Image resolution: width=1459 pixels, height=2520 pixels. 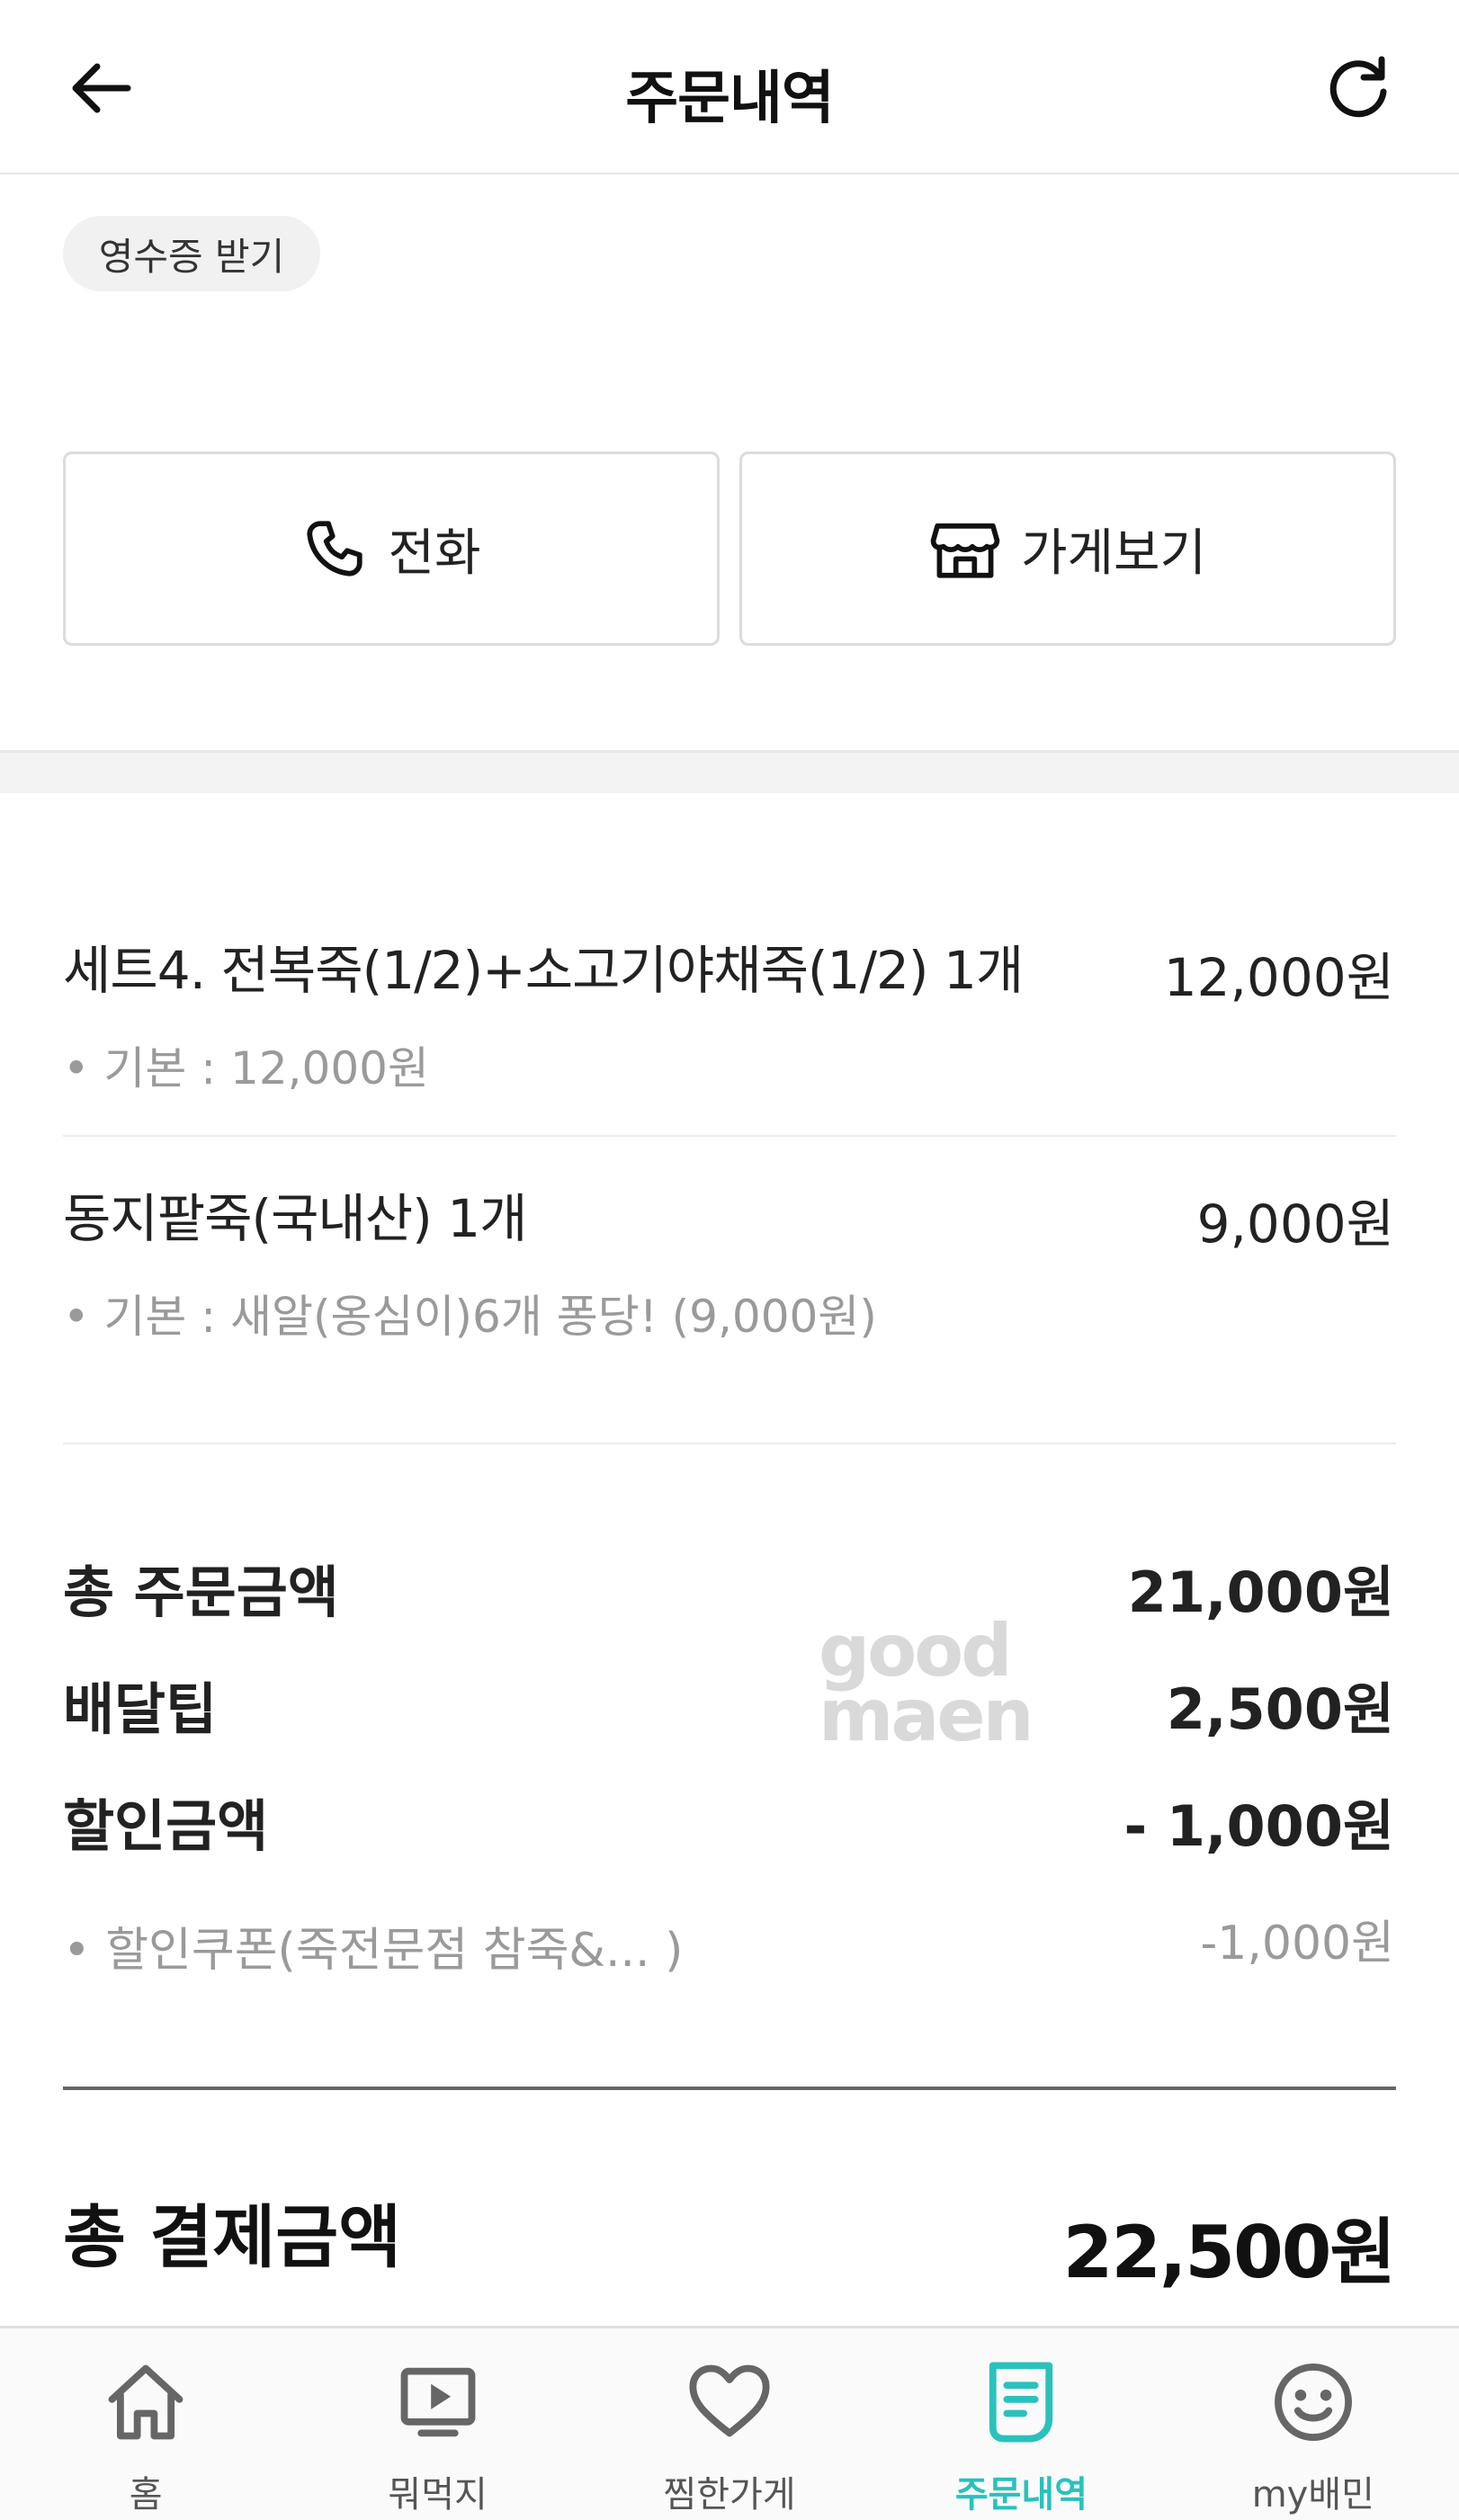 I want to click on watermark-line: maen, so click(x=927, y=1716).